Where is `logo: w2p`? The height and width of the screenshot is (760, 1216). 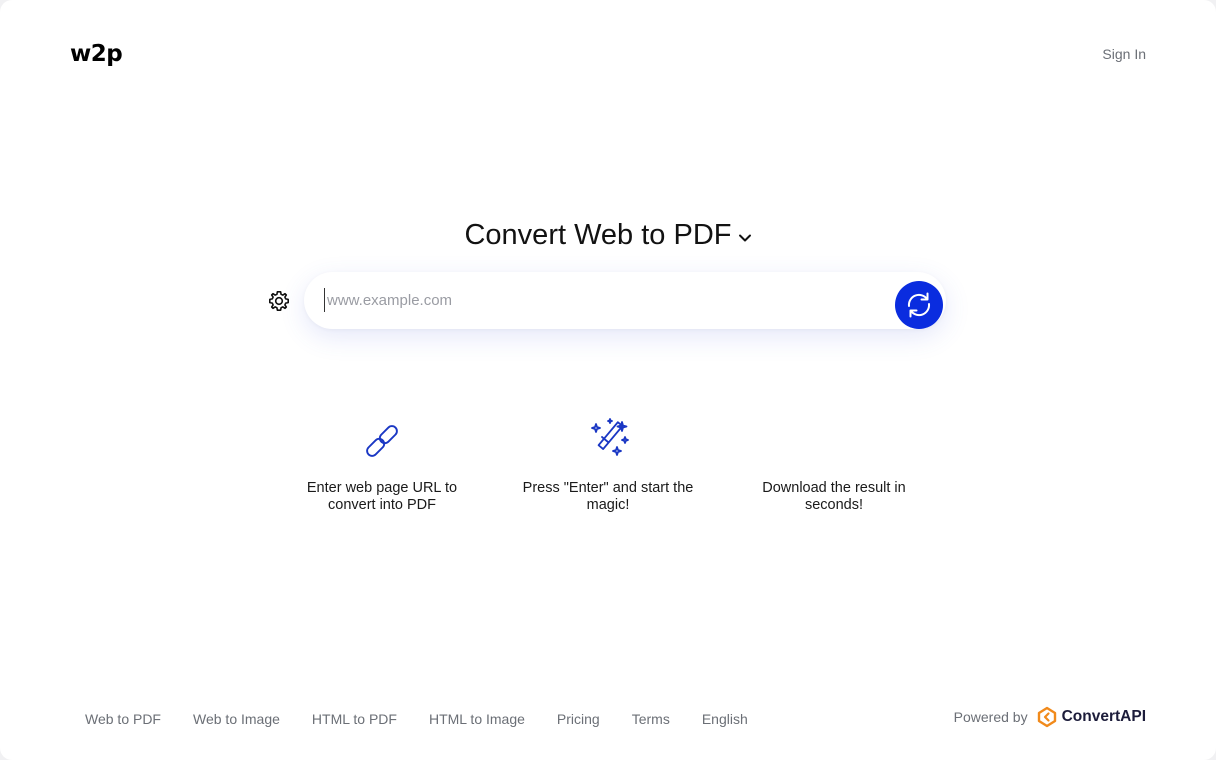 logo: w2p is located at coordinates (96, 54).